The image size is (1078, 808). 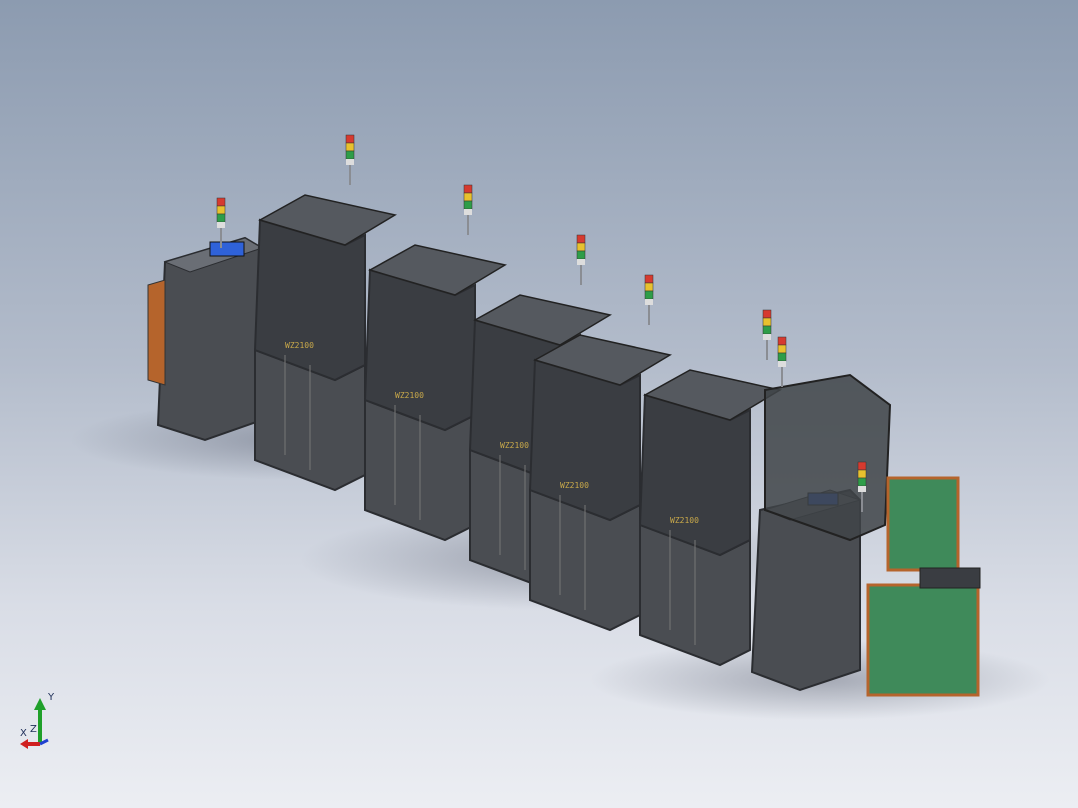 I want to click on upper-tray-rack, so click(x=923, y=524).